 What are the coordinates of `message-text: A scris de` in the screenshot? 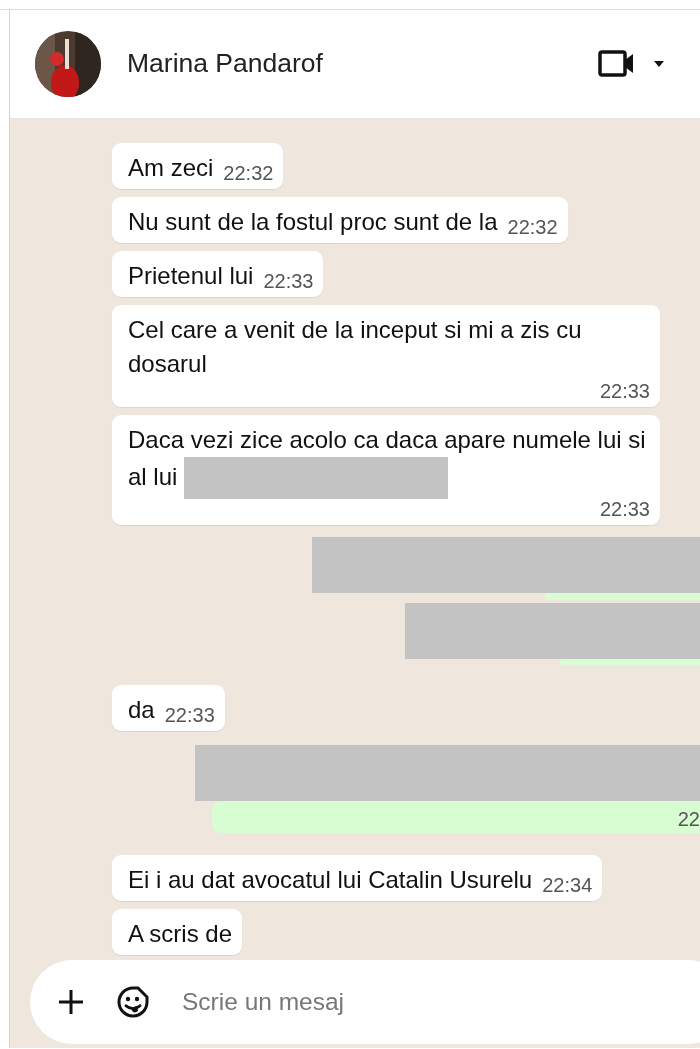 It's located at (180, 934).